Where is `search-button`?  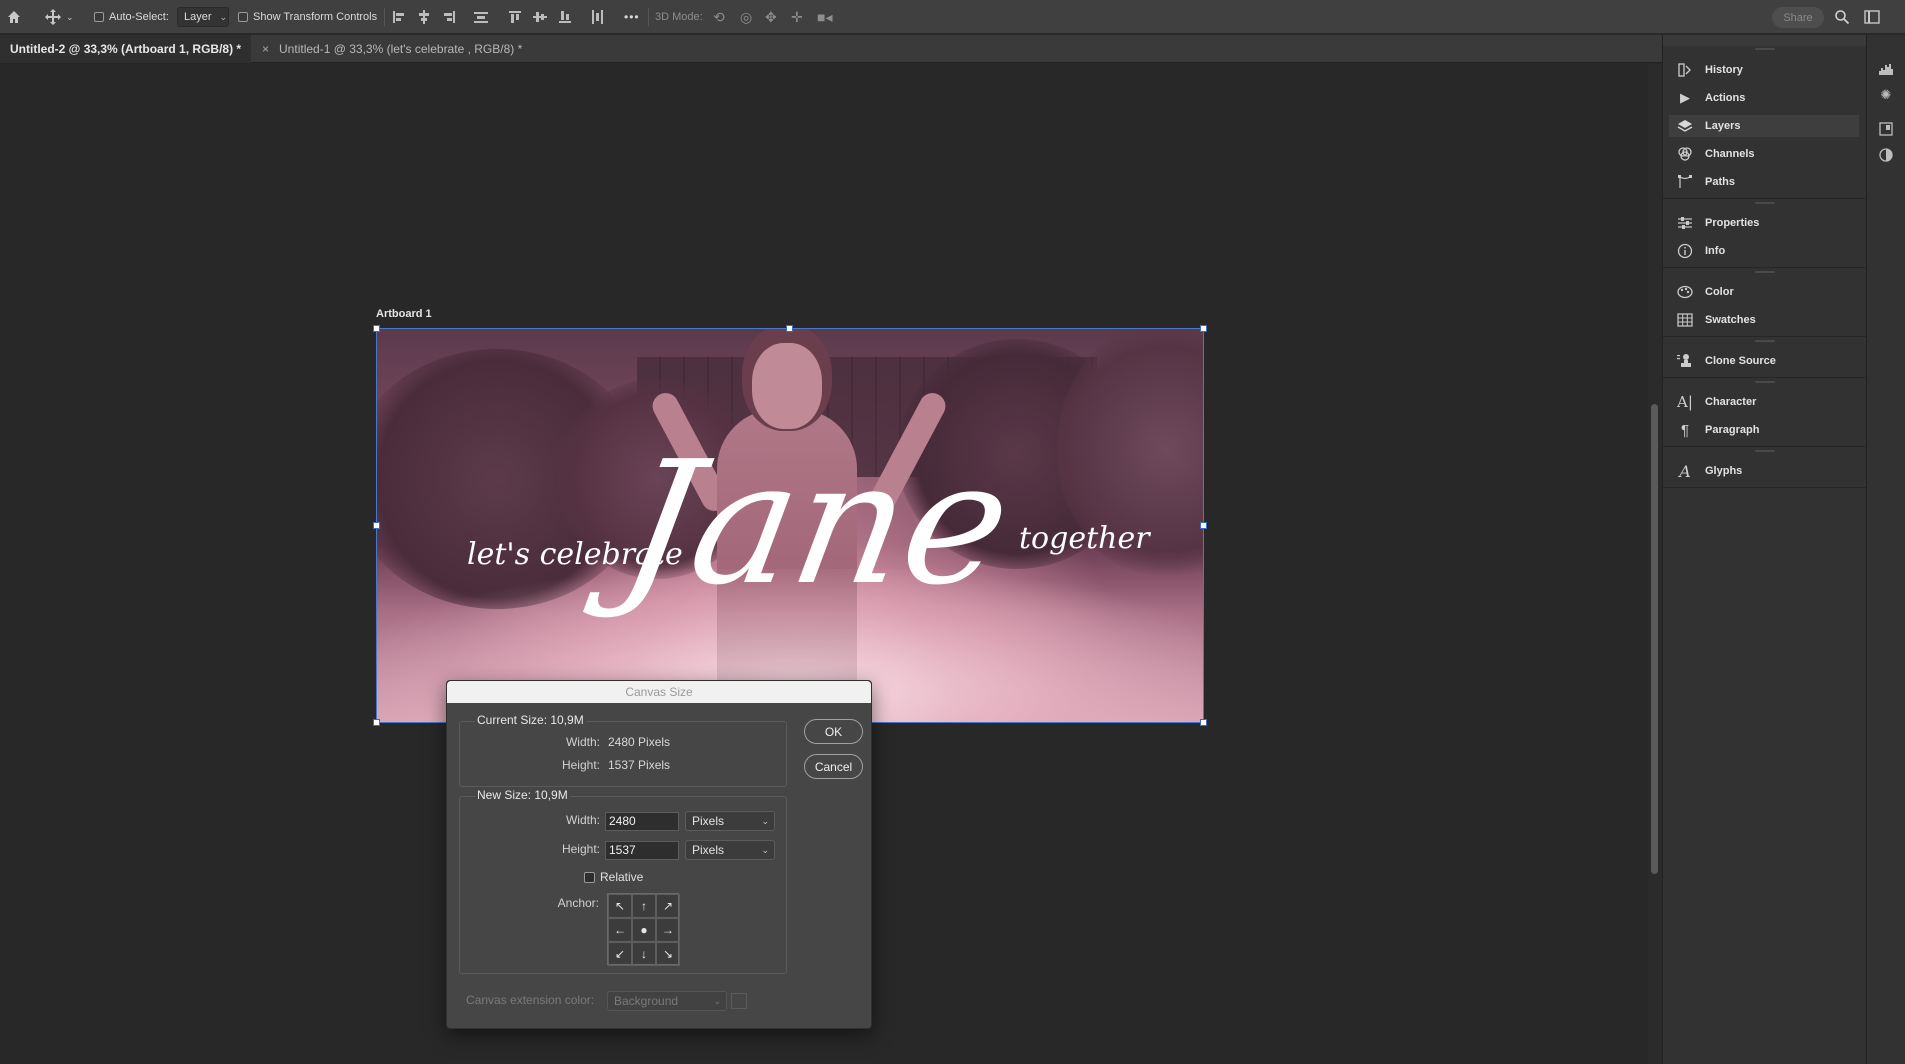 search-button is located at coordinates (1842, 17).